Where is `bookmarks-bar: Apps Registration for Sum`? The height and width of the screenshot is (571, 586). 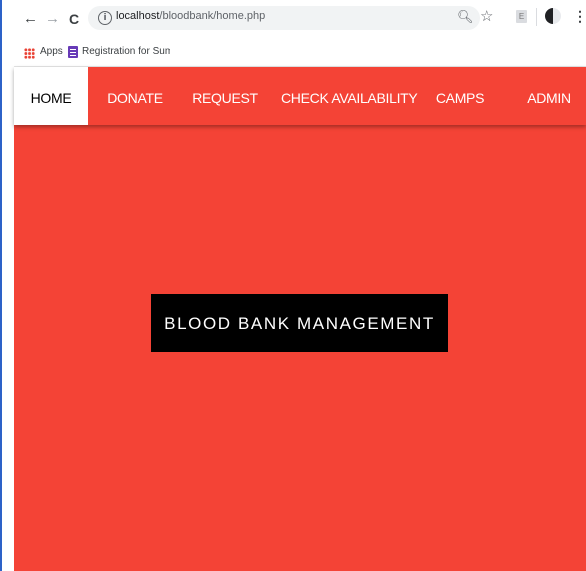 bookmarks-bar: Apps Registration for Sum is located at coordinates (300, 53).